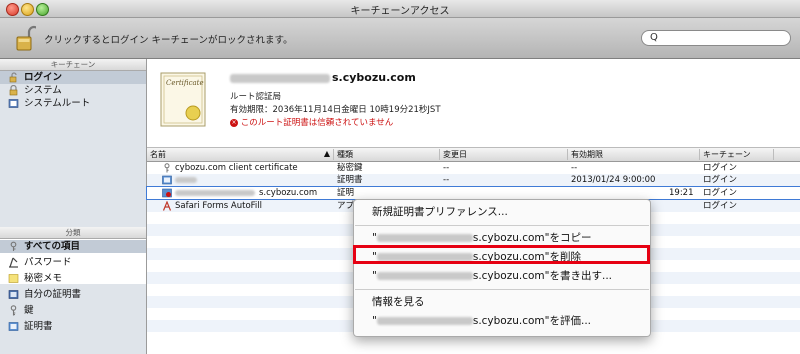 The image size is (800, 354). What do you see at coordinates (73, 310) in the screenshot?
I see `sidebar-item-keys: 鍵` at bounding box center [73, 310].